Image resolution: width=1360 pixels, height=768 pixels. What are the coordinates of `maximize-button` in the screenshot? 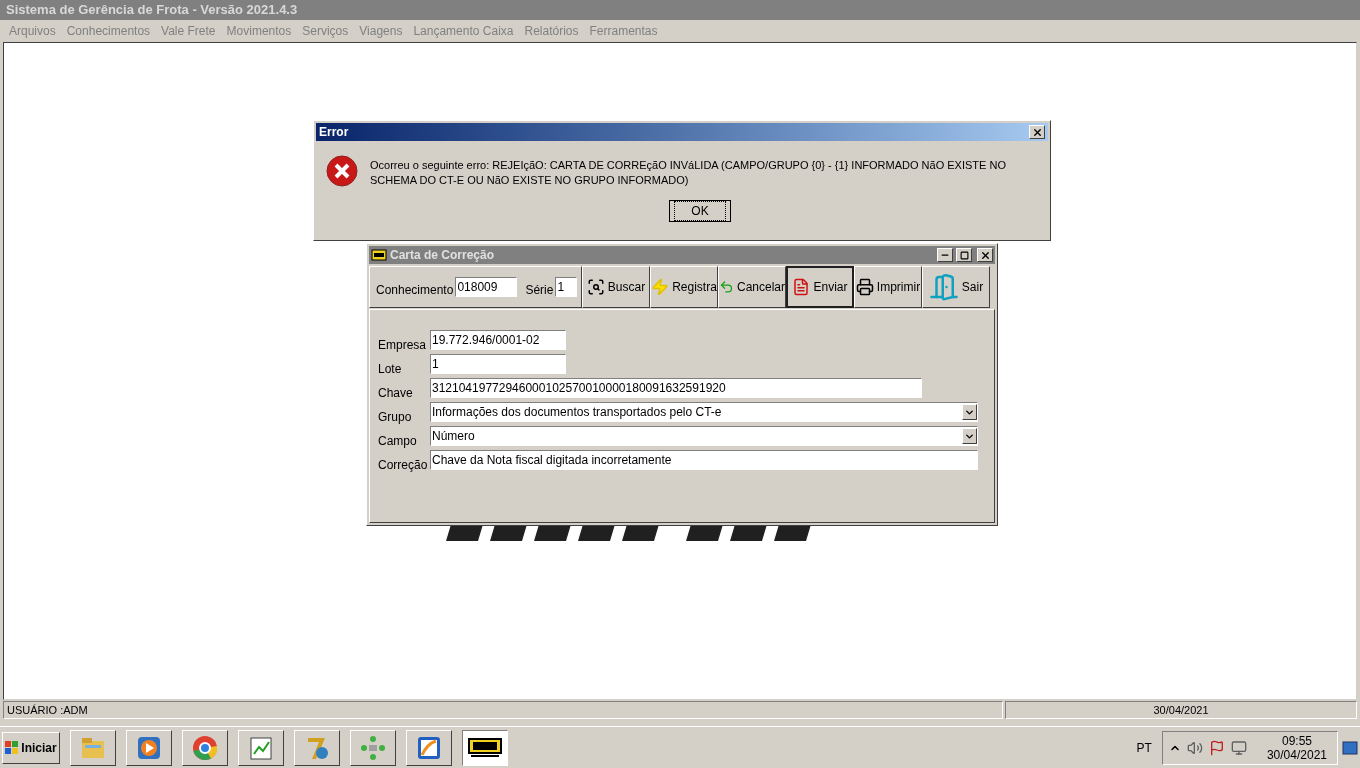 It's located at (964, 255).